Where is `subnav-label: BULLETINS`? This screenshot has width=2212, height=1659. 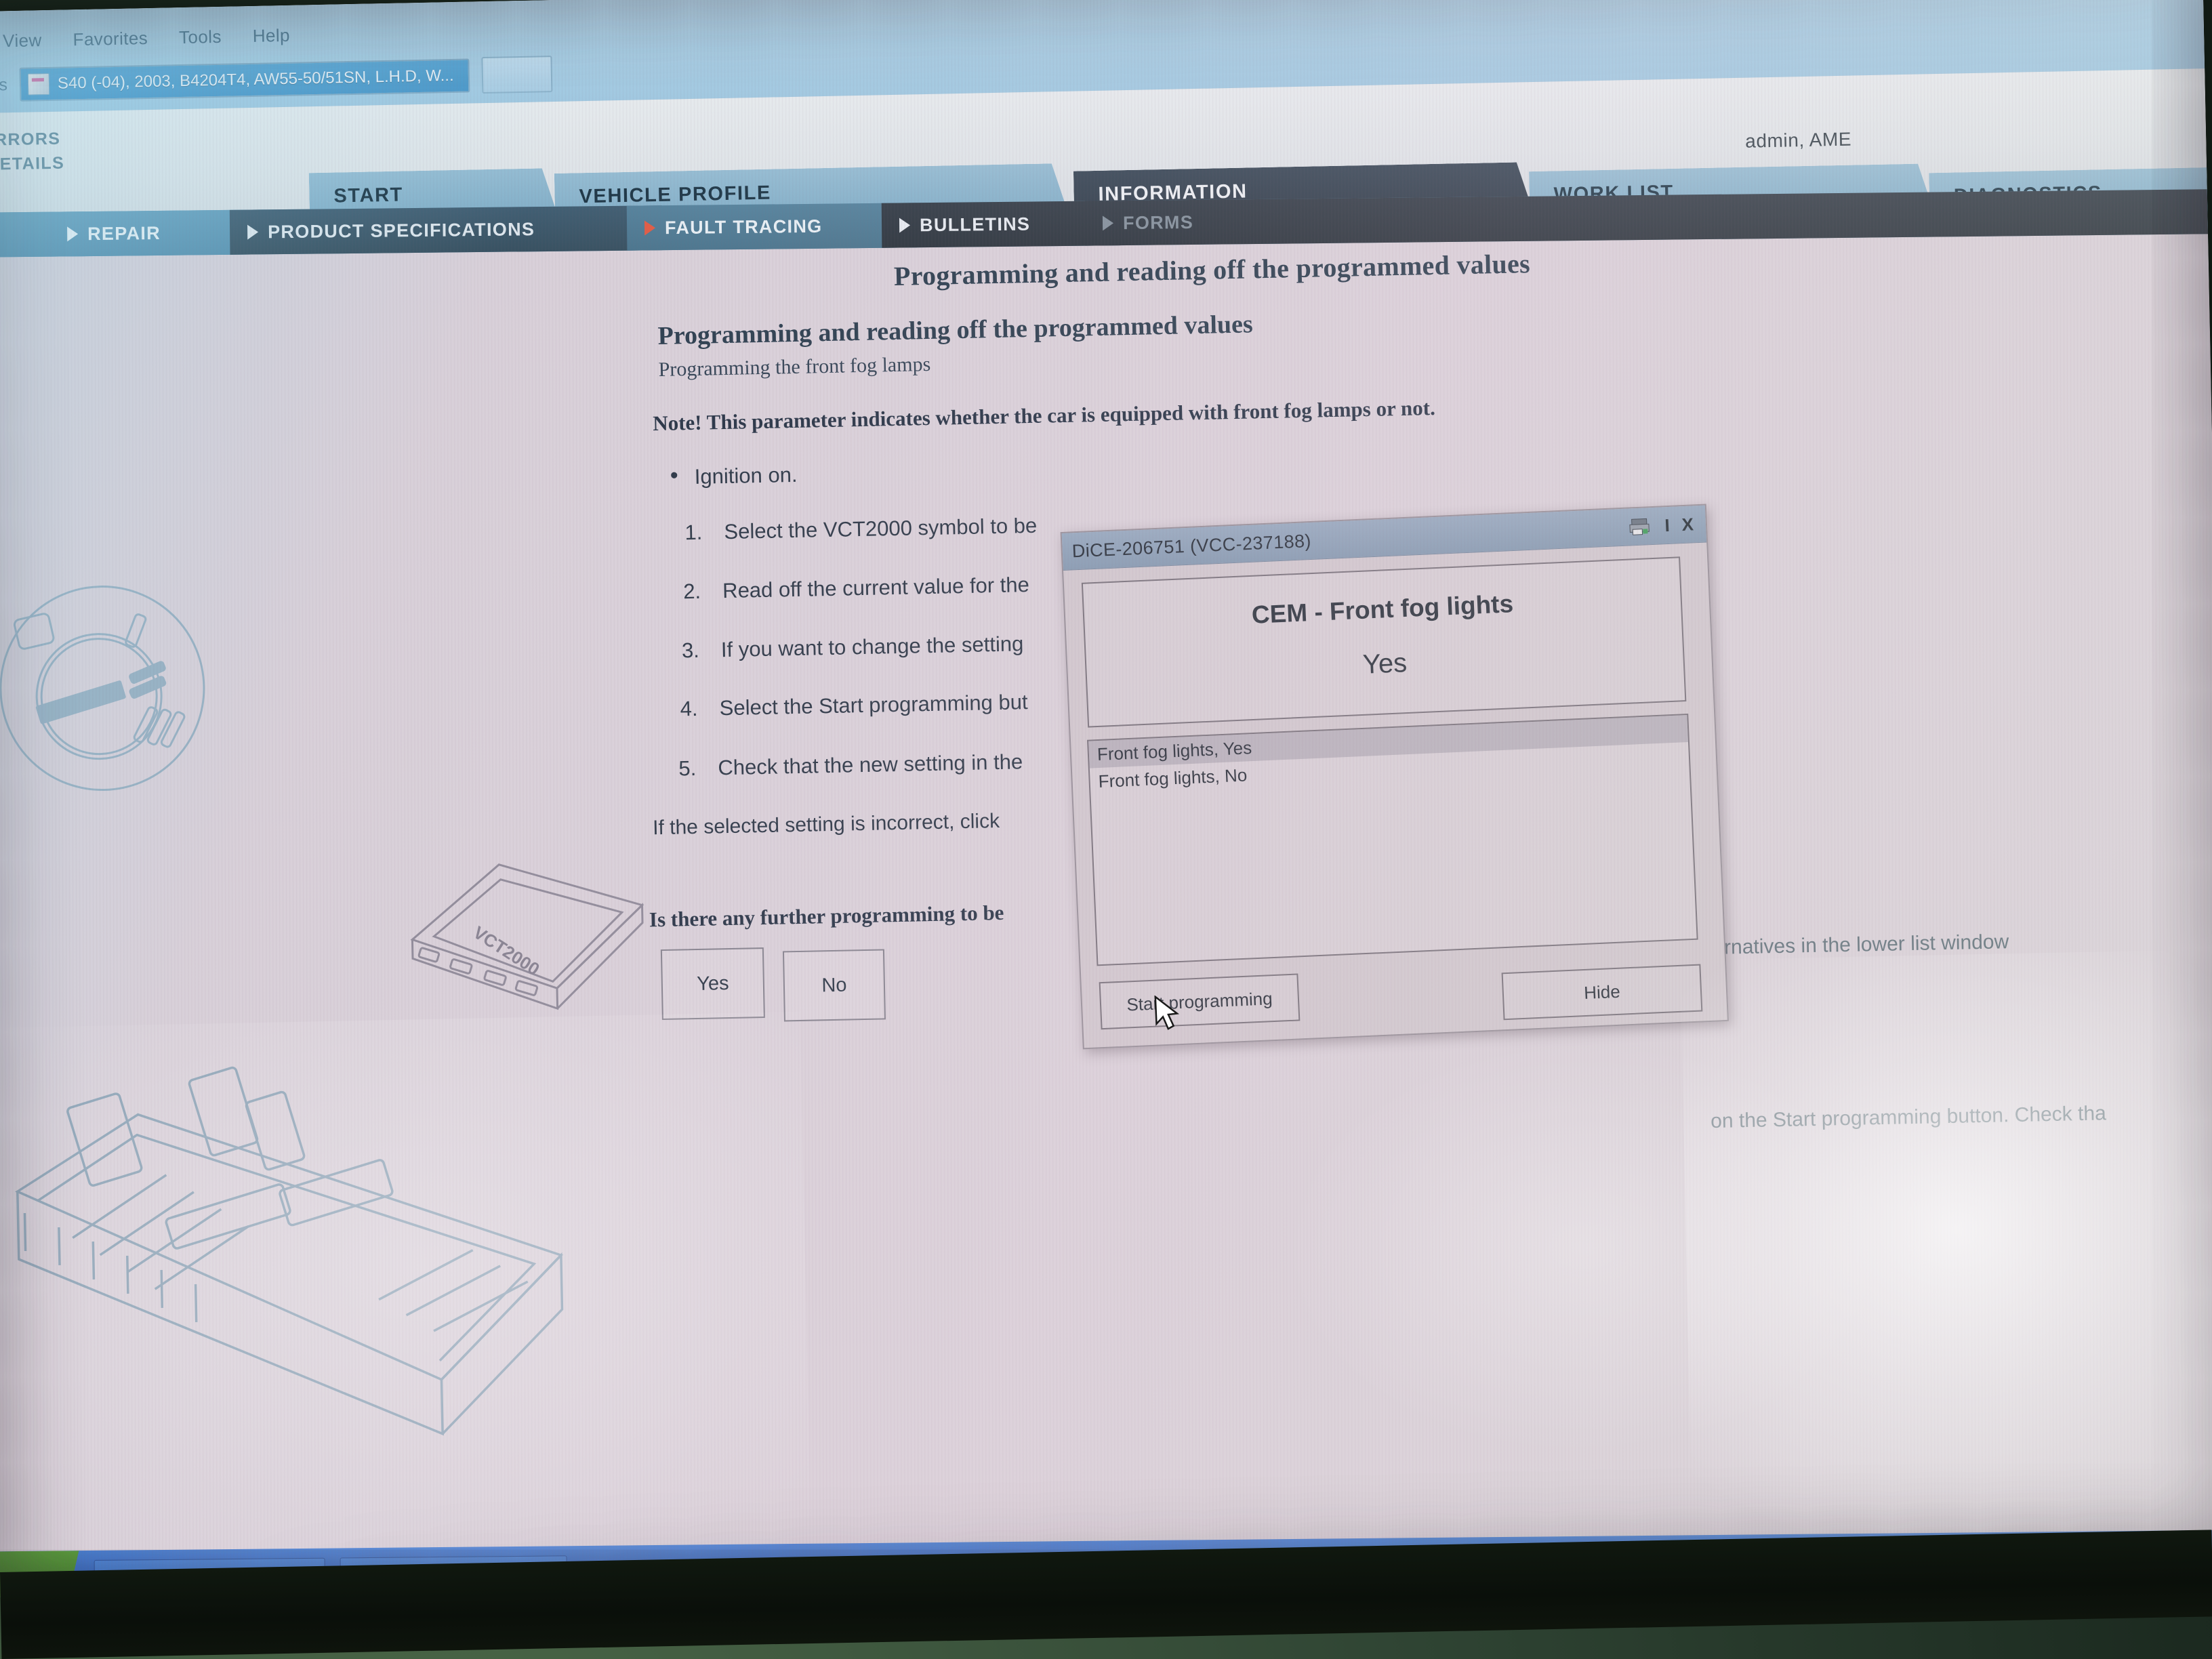 subnav-label: BULLETINS is located at coordinates (975, 224).